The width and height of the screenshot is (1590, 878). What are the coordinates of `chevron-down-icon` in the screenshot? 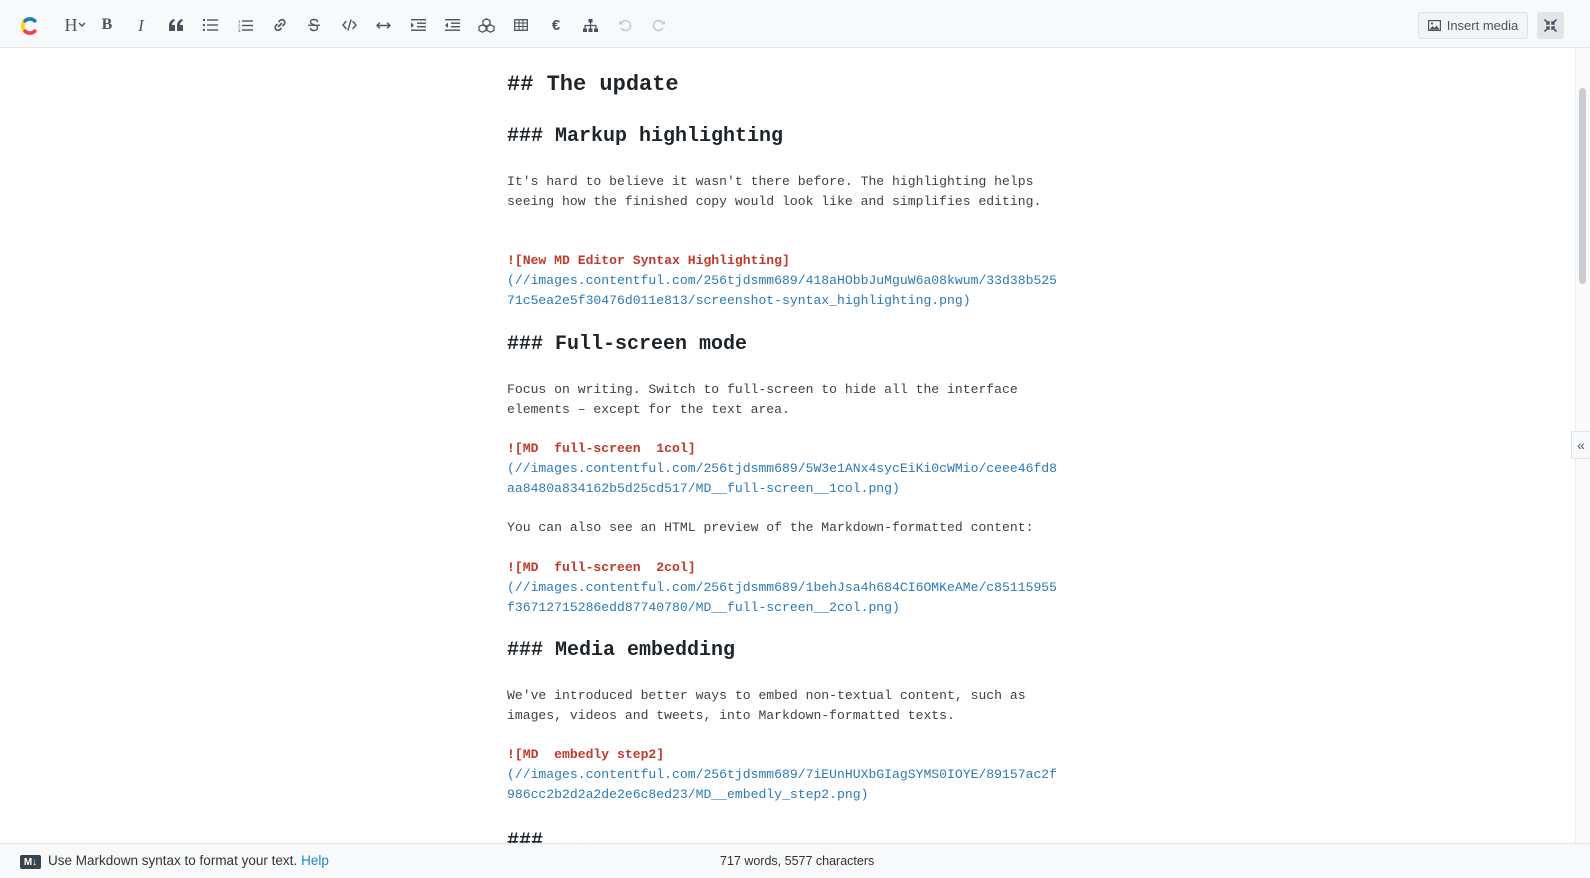 It's located at (81, 24).